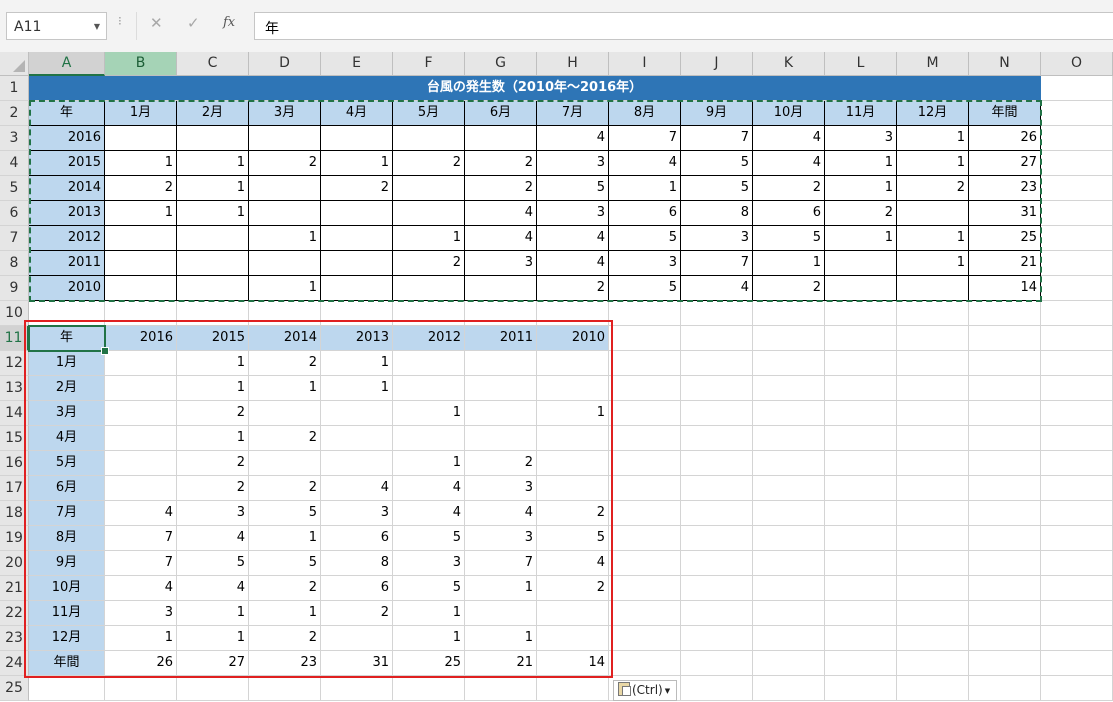 The width and height of the screenshot is (1113, 702). I want to click on cell-k19, so click(789, 538).